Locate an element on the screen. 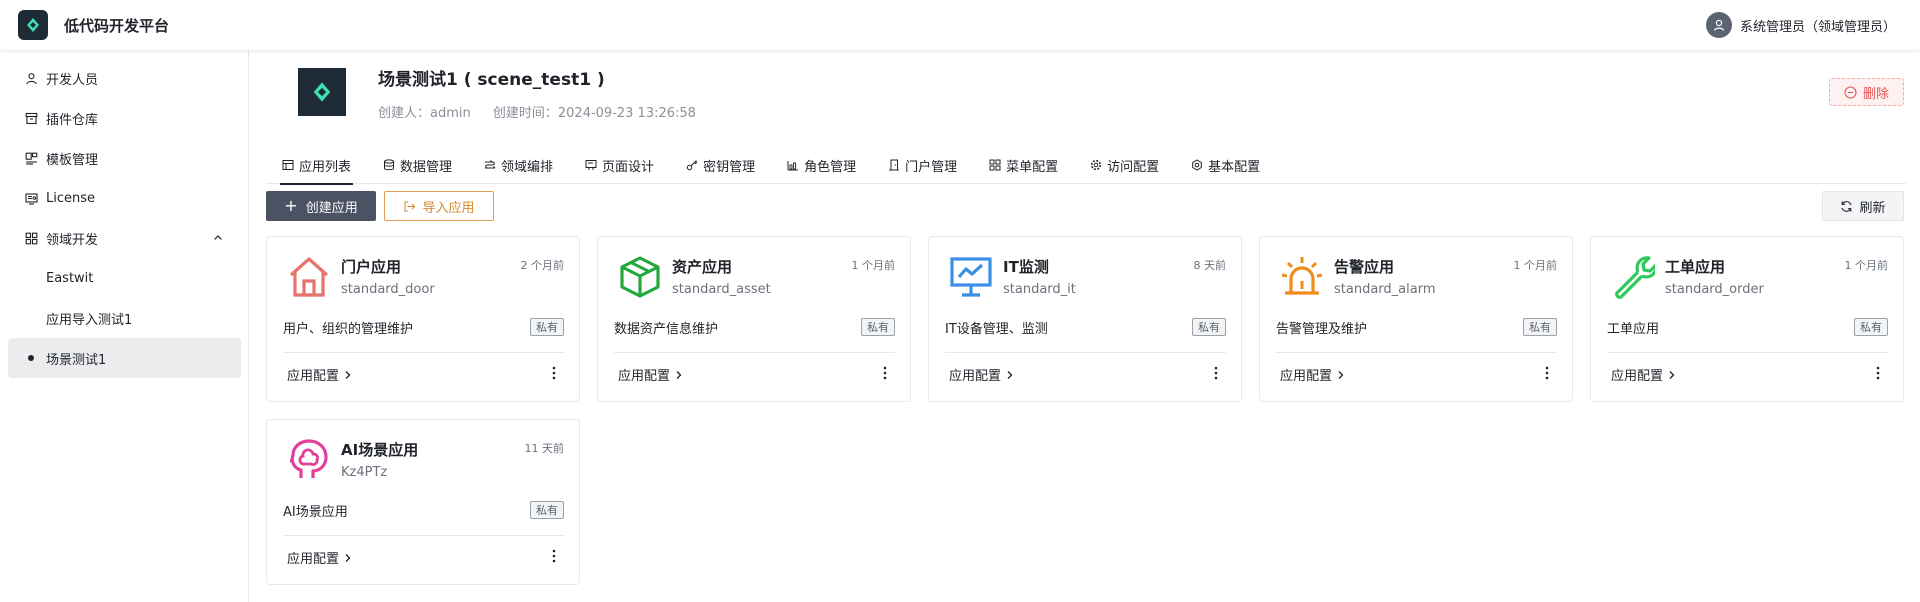  sidebar-item-templates: 模板管理 is located at coordinates (124, 158).